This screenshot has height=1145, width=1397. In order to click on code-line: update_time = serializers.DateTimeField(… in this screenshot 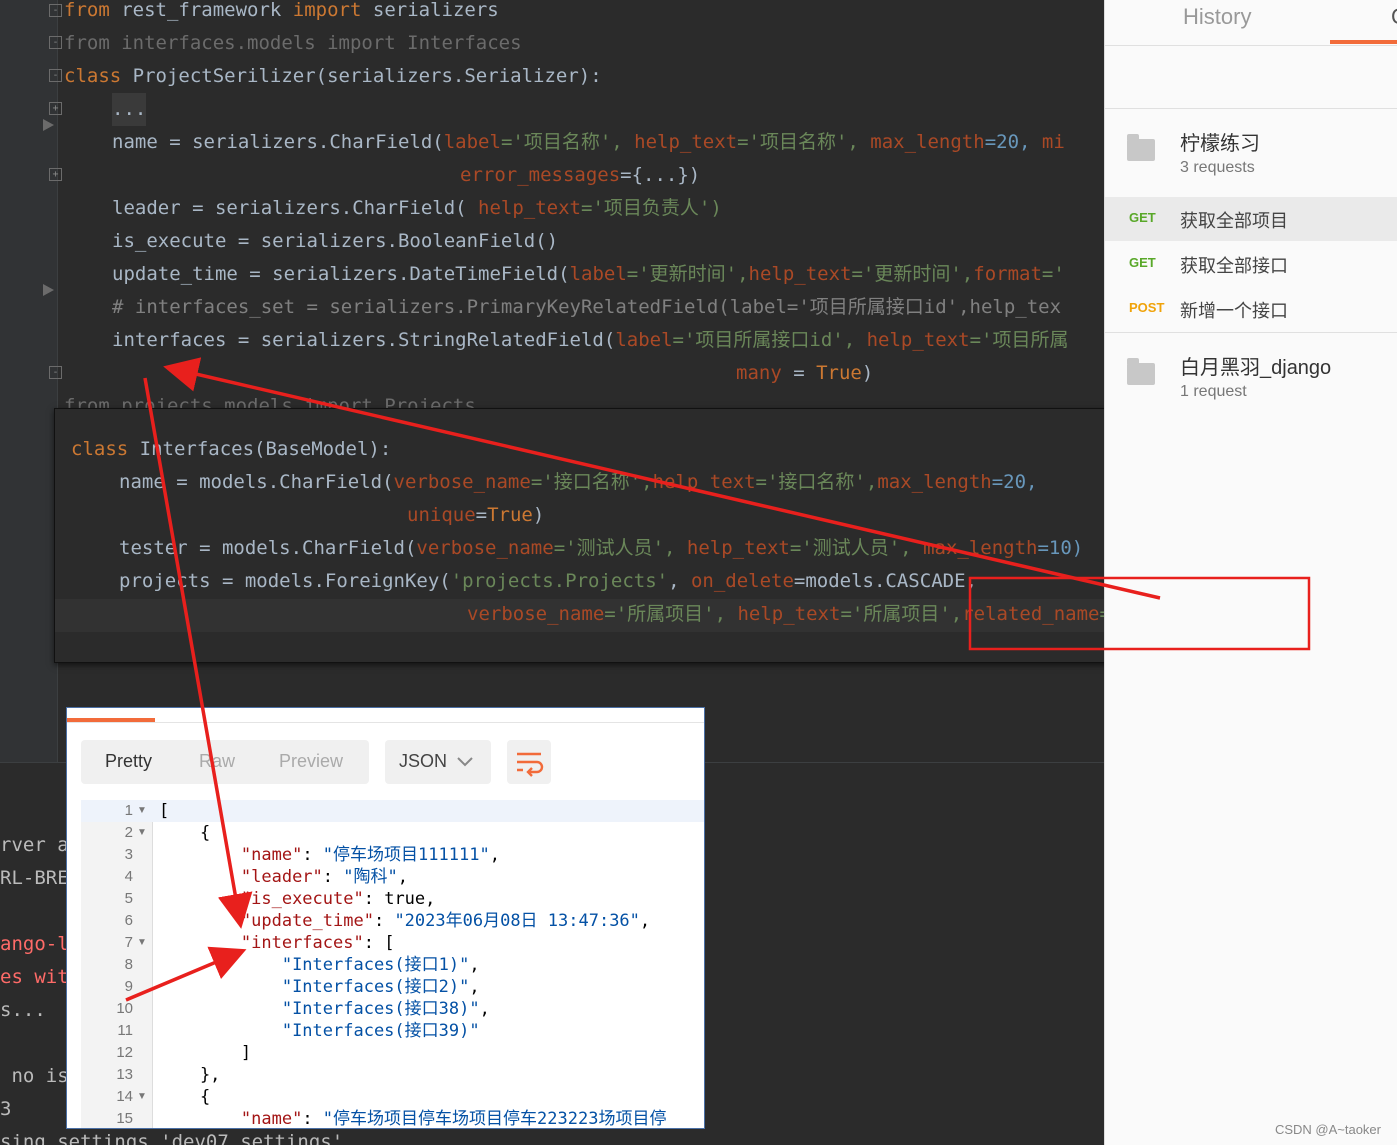, I will do `click(588, 274)`.